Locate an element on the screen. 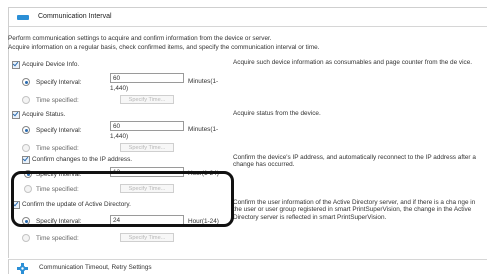 Image resolution: width=487 pixels, height=274 pixels. acquire-status-checkbox is located at coordinates (16, 115).